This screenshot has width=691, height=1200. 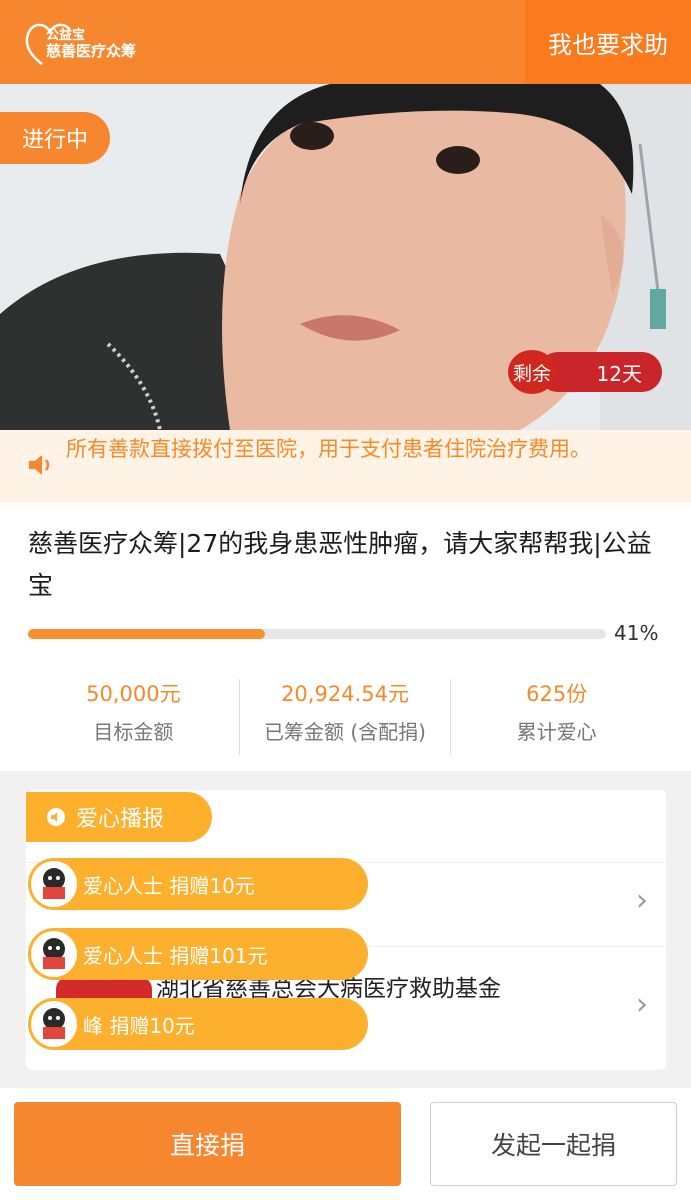 I want to click on donor-notification: 爱心人士 捐赠101元, so click(x=198, y=954).